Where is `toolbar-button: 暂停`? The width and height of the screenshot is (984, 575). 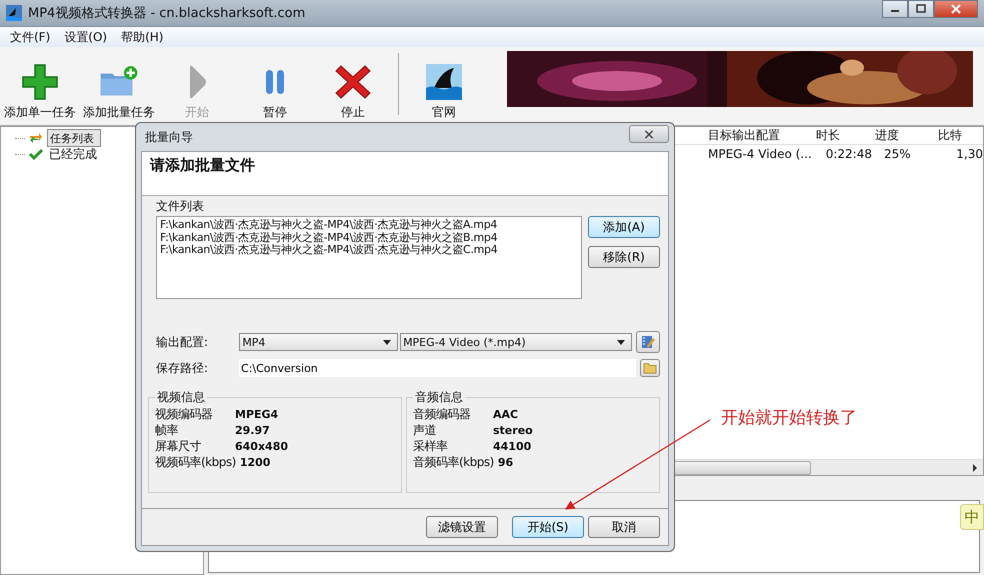 toolbar-button: 暂停 is located at coordinates (275, 91).